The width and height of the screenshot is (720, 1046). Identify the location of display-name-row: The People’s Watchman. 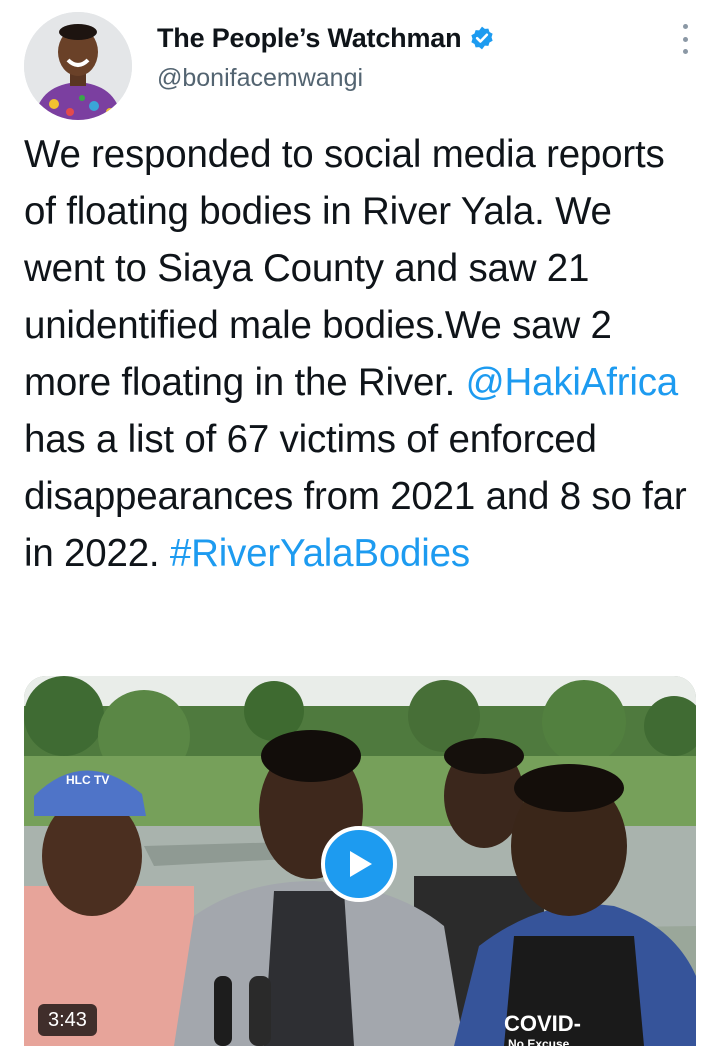
(326, 38).